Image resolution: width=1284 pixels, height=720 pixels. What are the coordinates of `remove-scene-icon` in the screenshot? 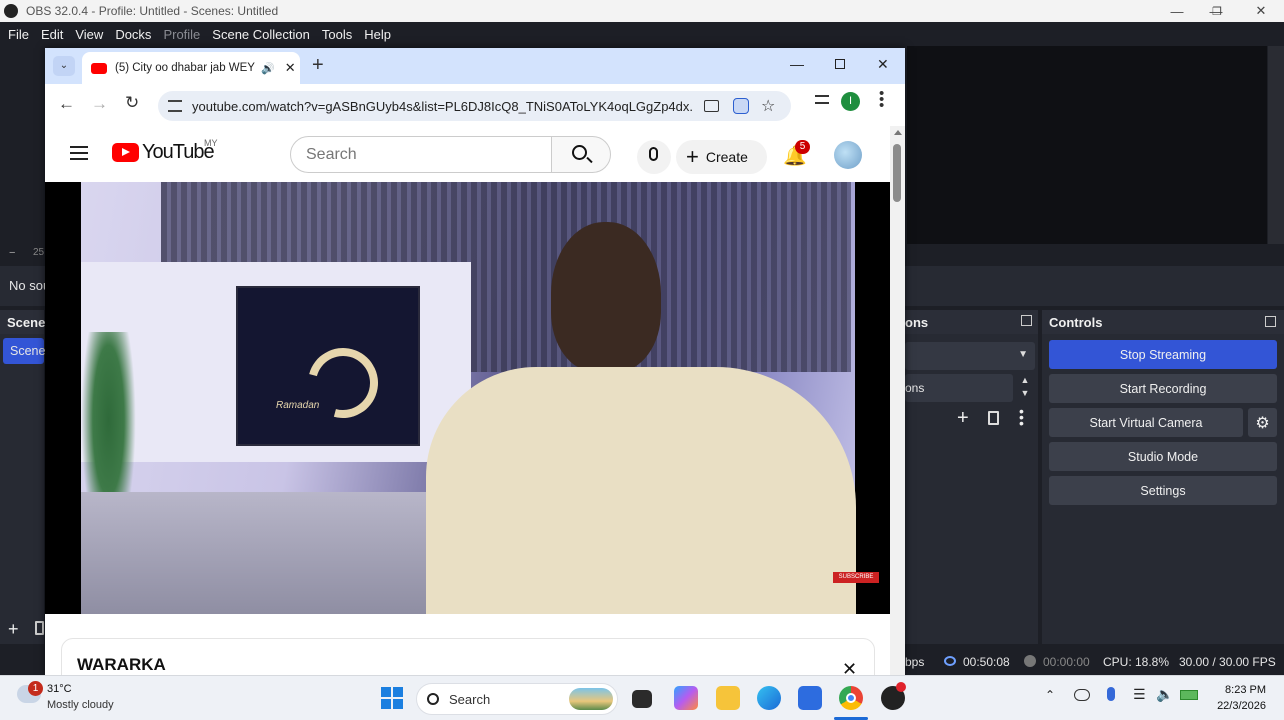 It's located at (39, 628).